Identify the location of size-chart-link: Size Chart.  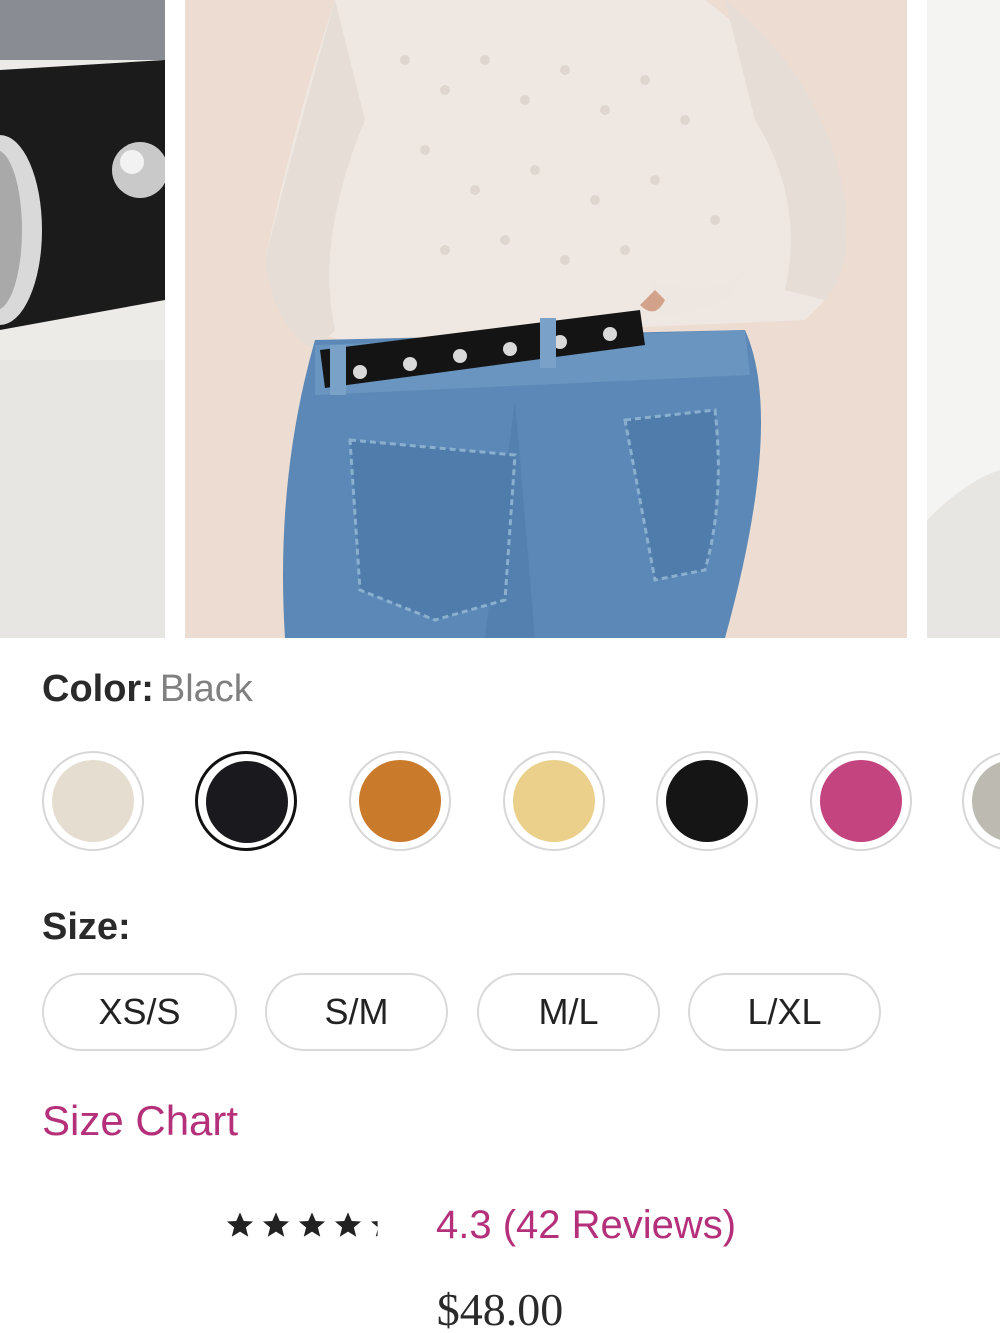
(140, 1121).